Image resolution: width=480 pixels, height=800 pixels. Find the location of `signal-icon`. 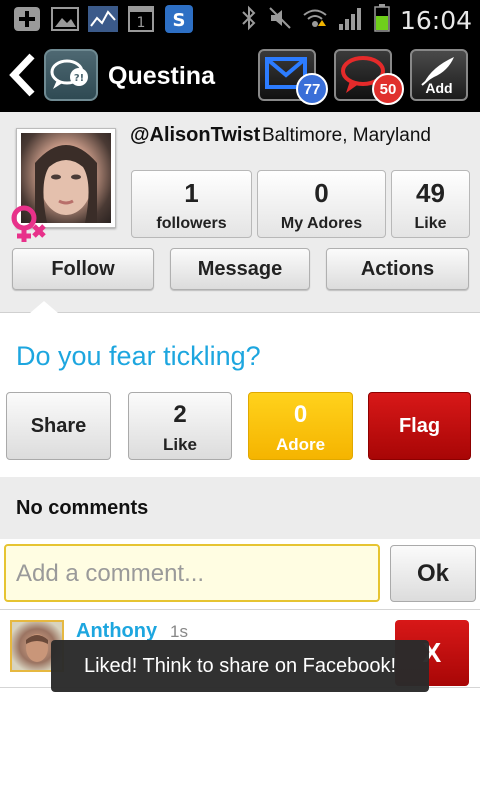

signal-icon is located at coordinates (351, 20).